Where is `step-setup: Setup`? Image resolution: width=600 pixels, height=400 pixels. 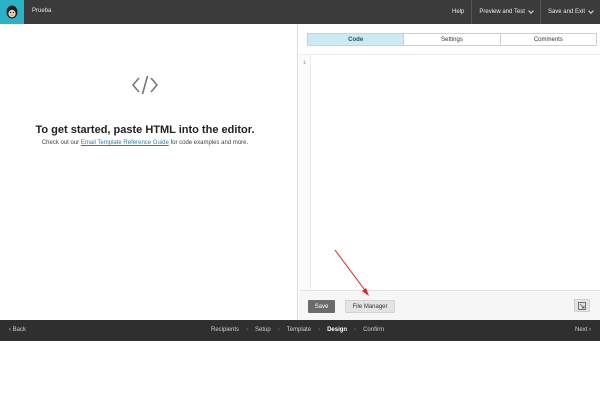
step-setup: Setup is located at coordinates (263, 330).